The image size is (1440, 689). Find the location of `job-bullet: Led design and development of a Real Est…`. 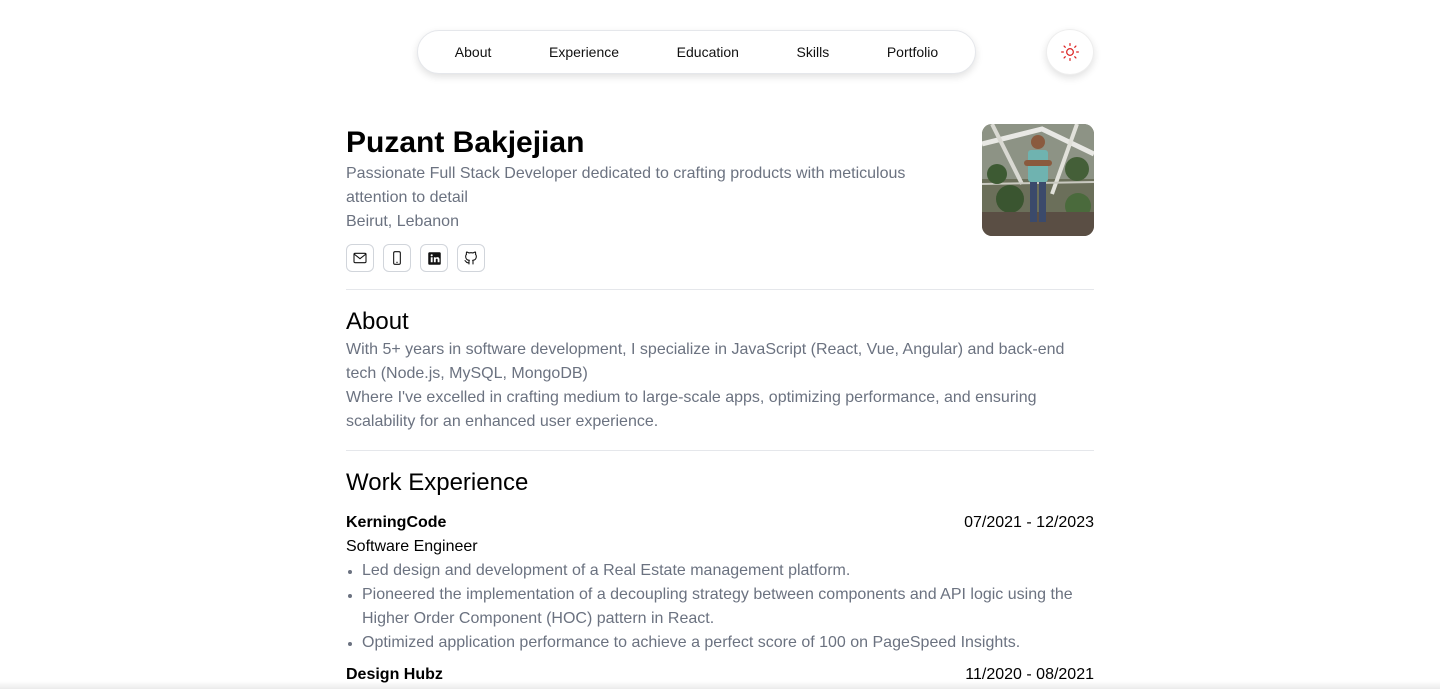

job-bullet: Led design and development of a Real Est… is located at coordinates (728, 571).